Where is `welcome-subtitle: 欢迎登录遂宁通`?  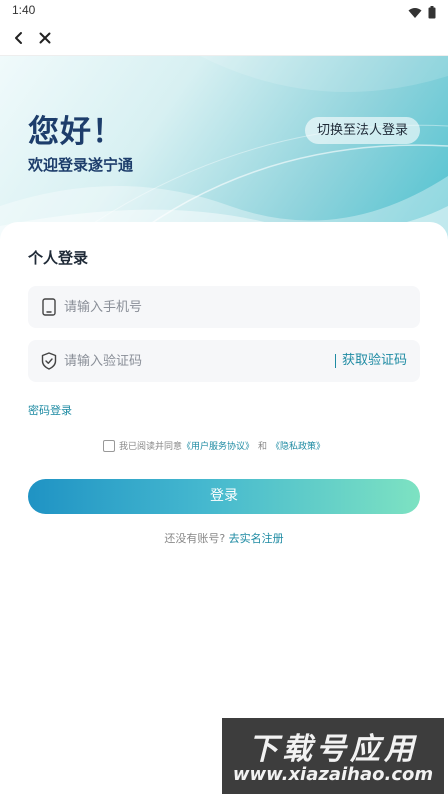 welcome-subtitle: 欢迎登录遂宁通 is located at coordinates (81, 165).